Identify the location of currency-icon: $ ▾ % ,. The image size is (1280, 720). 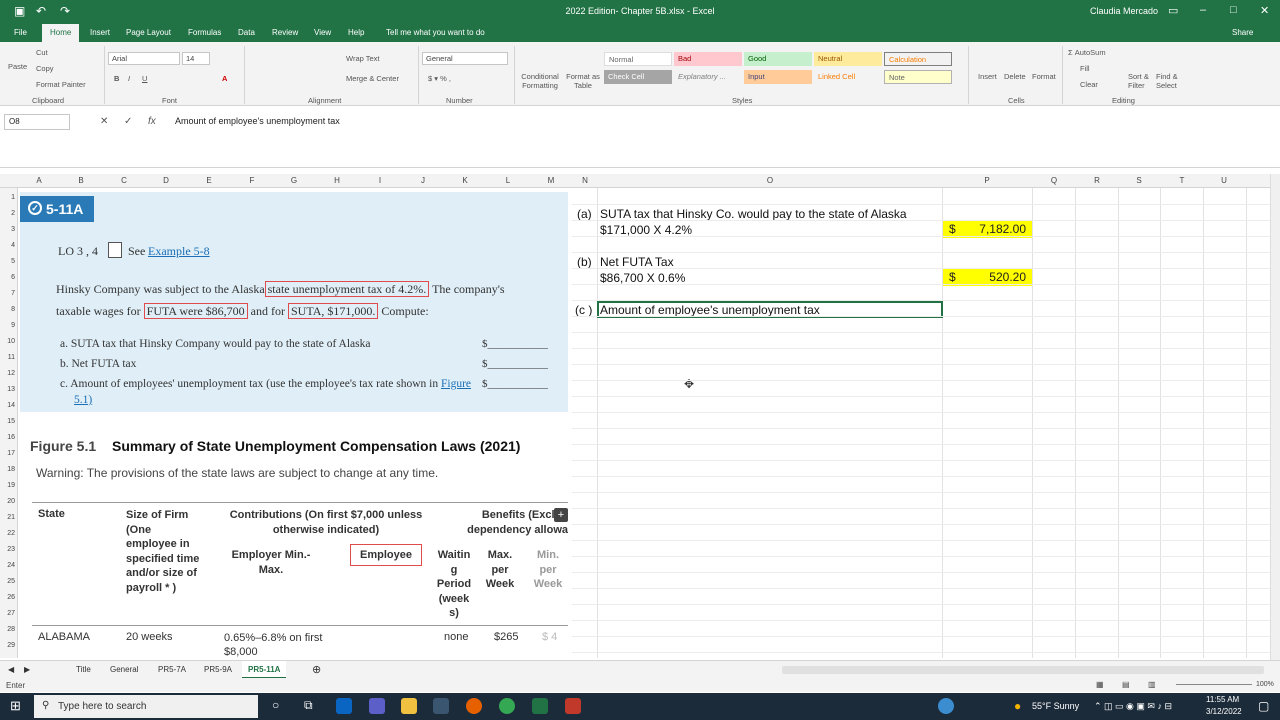
(439, 78).